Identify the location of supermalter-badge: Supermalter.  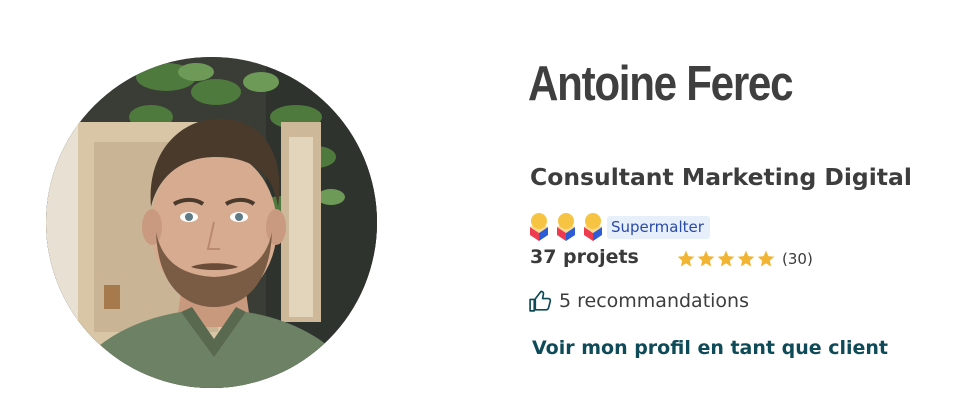
(658, 227).